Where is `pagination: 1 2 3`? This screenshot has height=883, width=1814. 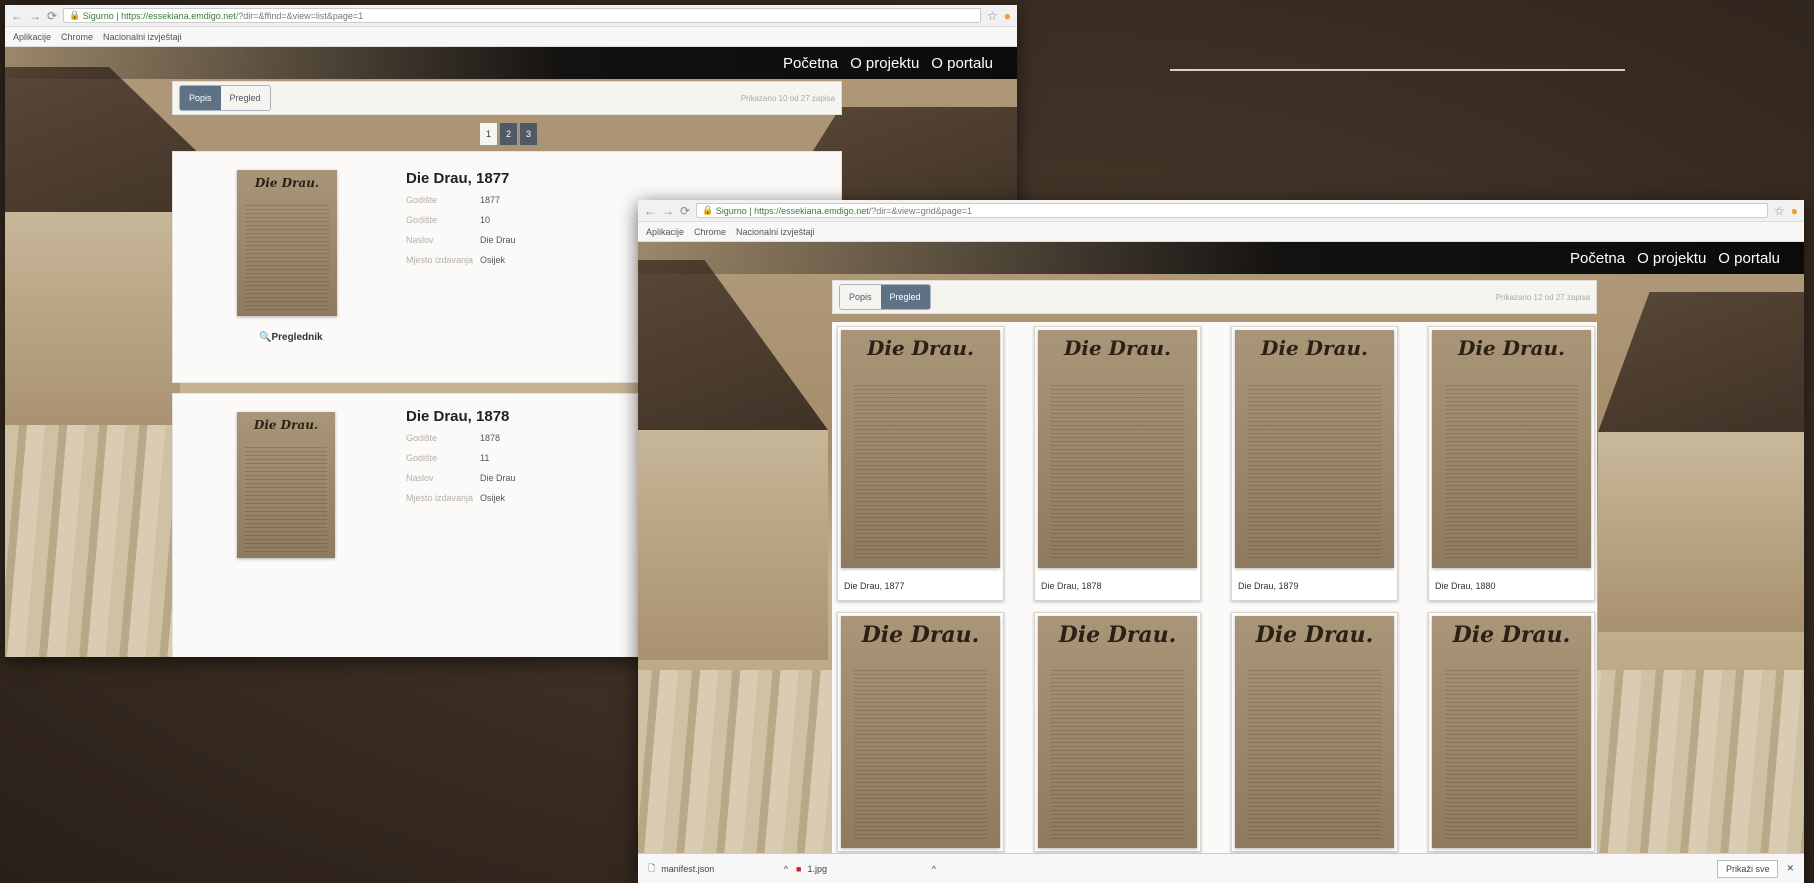
pagination: 1 2 3 is located at coordinates (508, 134).